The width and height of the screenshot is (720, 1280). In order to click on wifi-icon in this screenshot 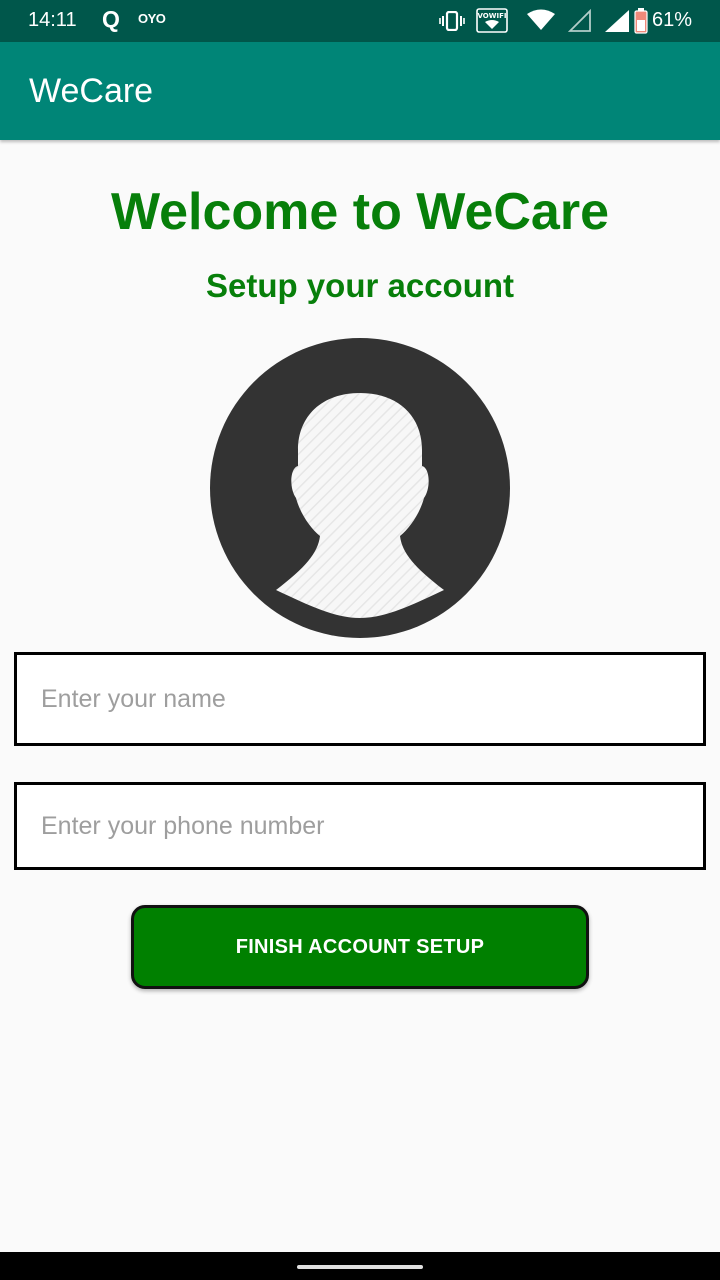, I will do `click(541, 19)`.